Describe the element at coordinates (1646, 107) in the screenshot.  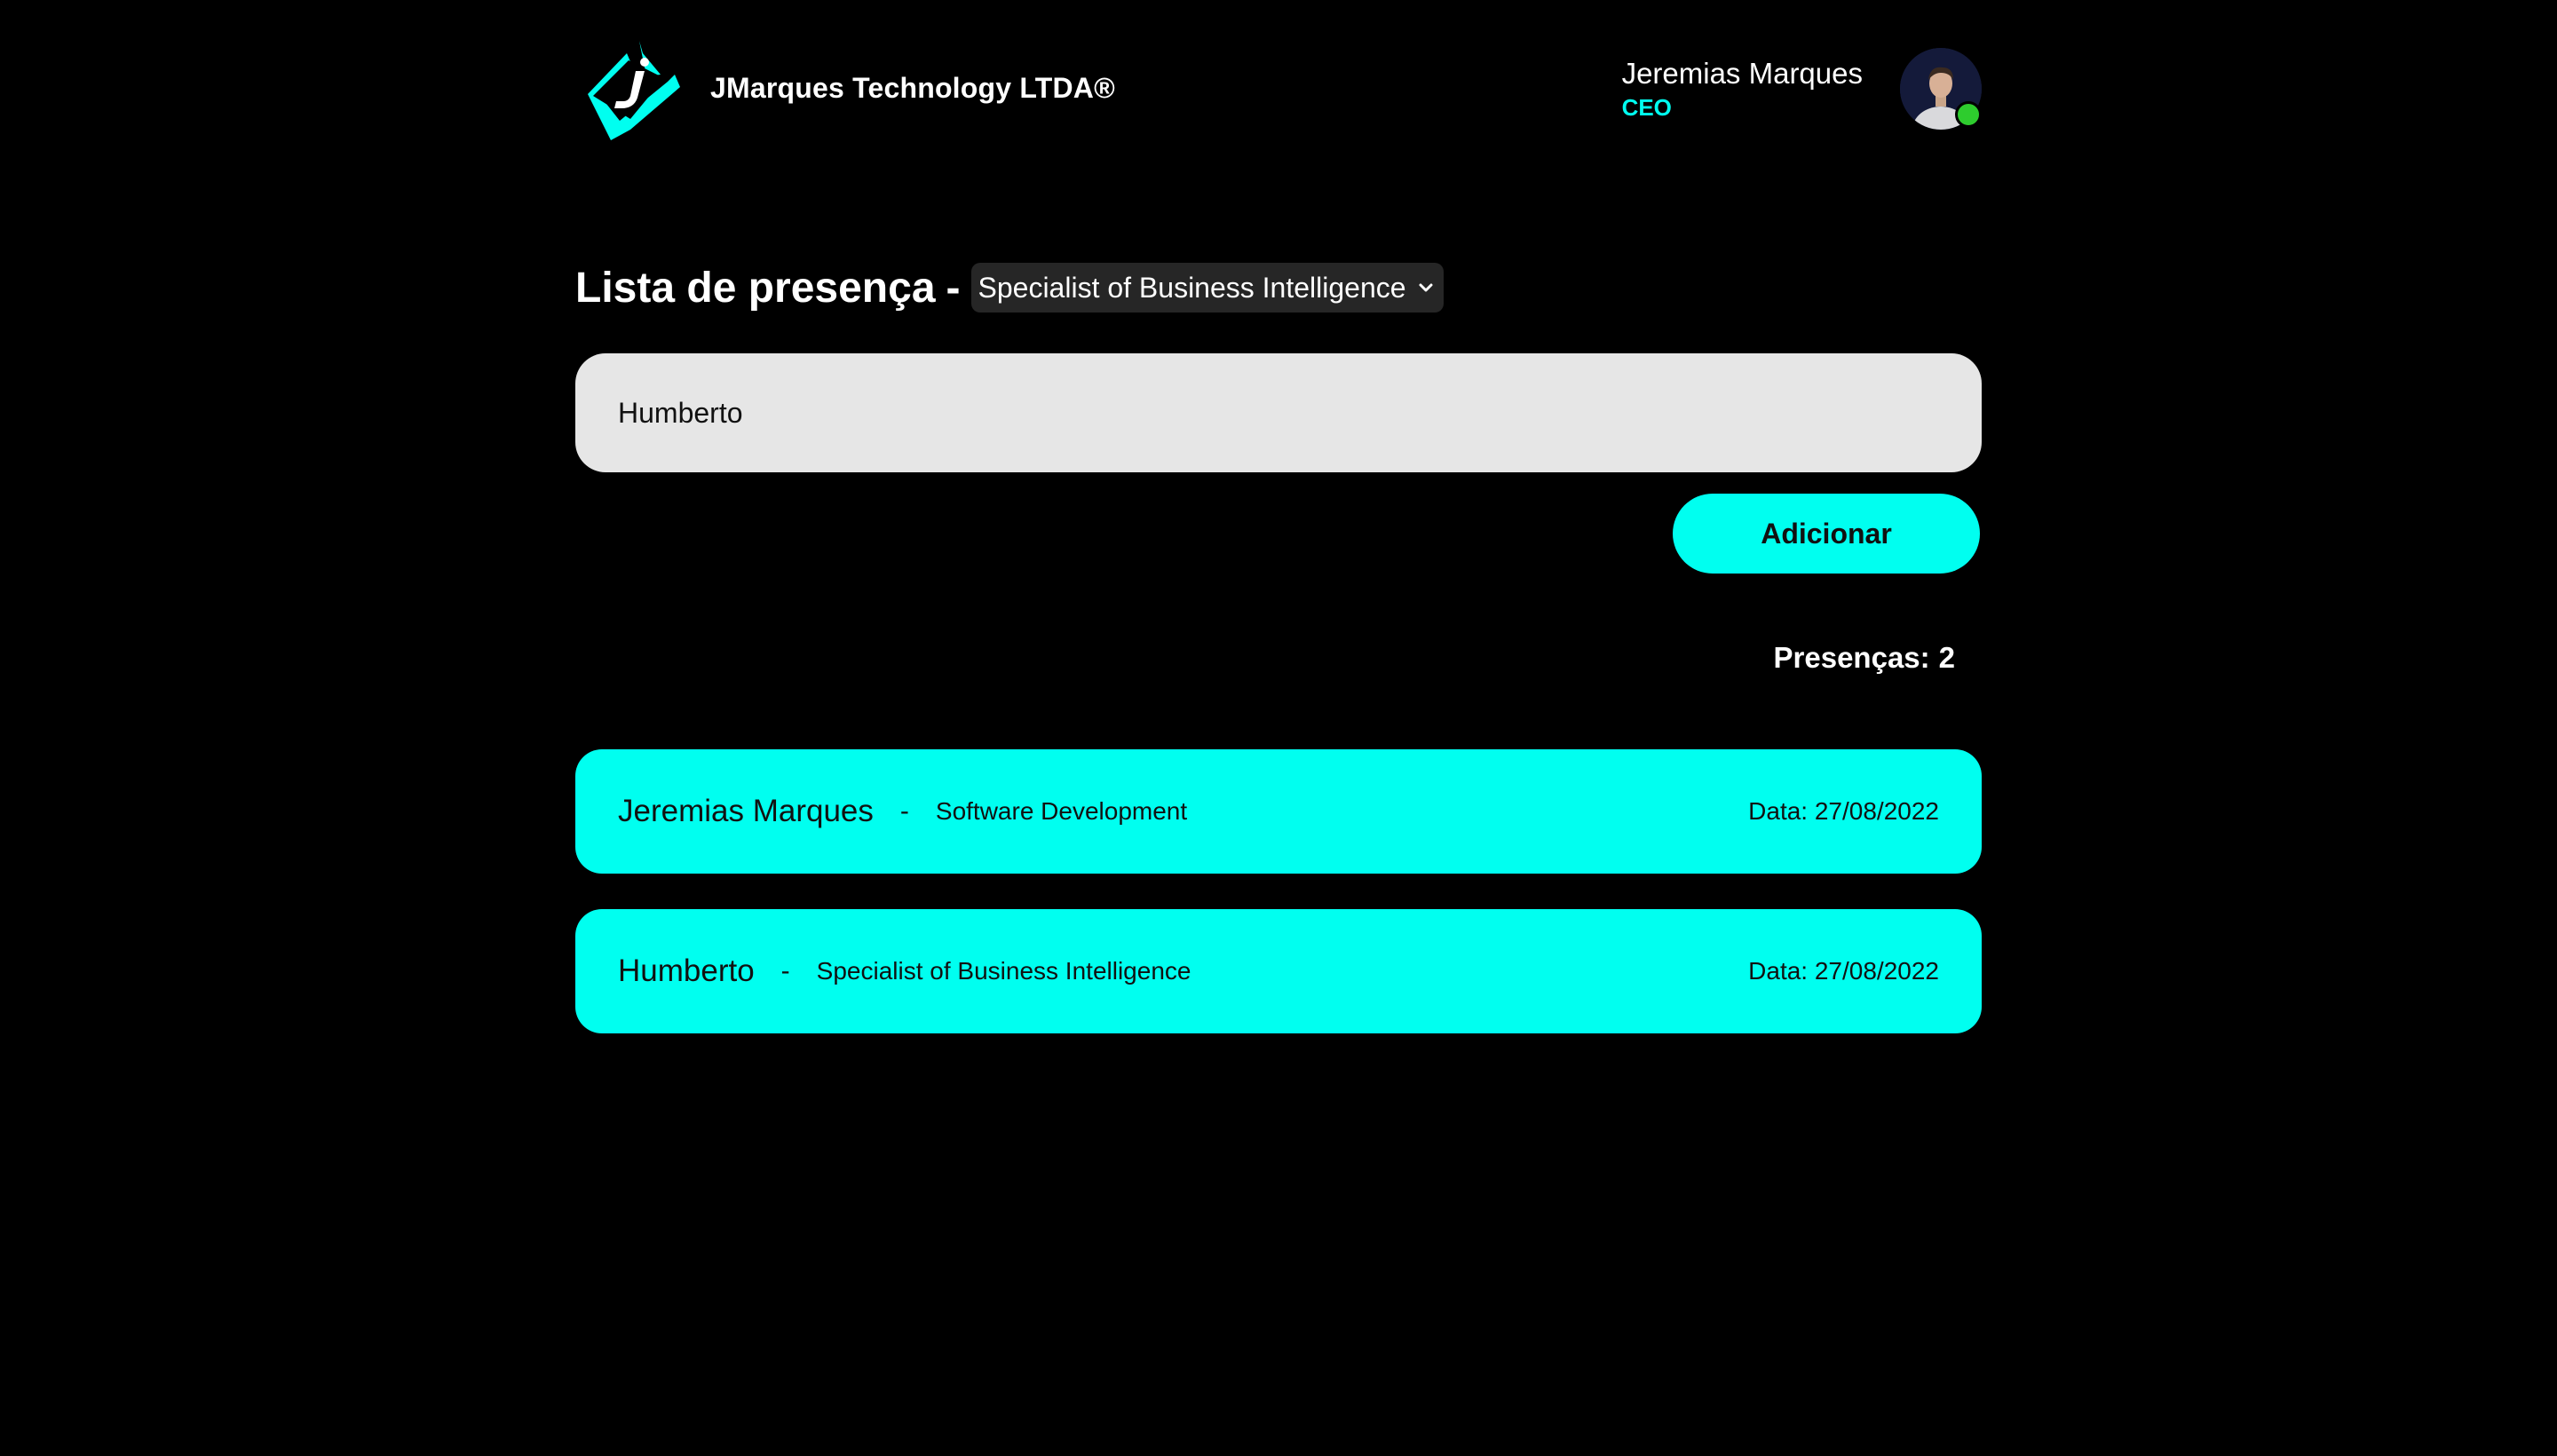
I see `user-role: CEO` at that location.